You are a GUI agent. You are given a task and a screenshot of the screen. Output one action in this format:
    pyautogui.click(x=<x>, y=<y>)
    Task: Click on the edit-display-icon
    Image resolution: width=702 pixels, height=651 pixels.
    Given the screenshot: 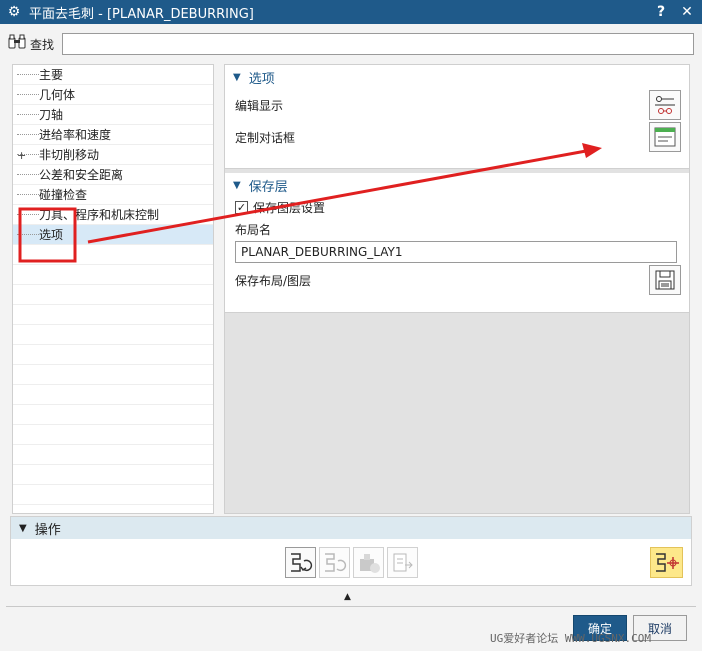 What is the action you would take?
    pyautogui.click(x=665, y=105)
    